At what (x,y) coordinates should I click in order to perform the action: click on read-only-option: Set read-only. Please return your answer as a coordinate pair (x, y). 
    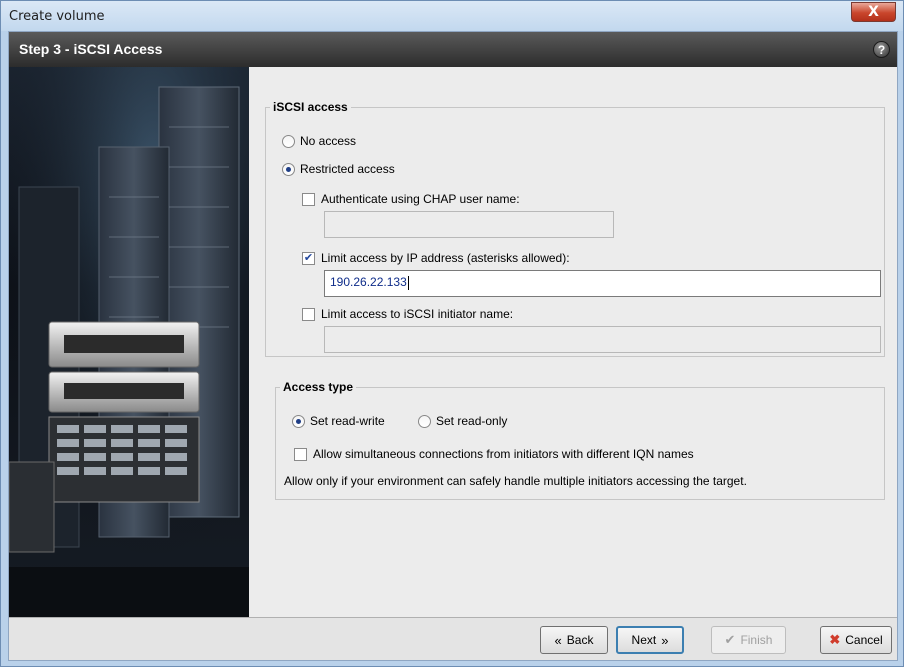
    Looking at the image, I should click on (462, 421).